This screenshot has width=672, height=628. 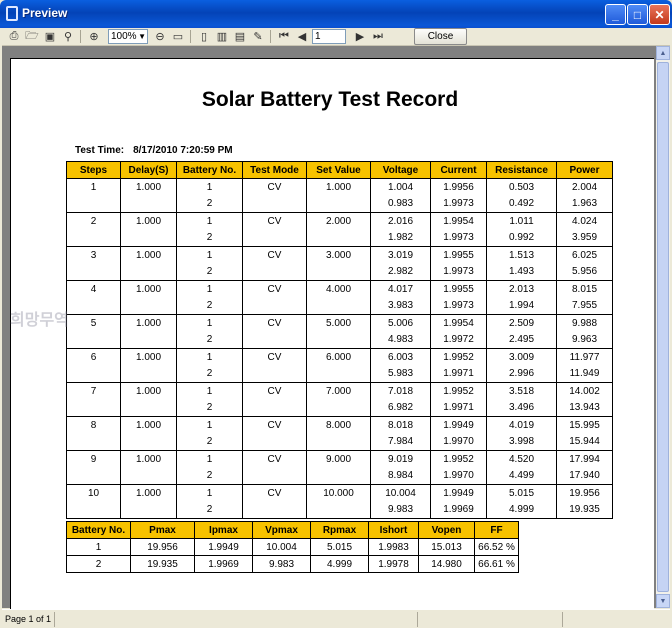 I want to click on minimize-button: _, so click(x=615, y=14).